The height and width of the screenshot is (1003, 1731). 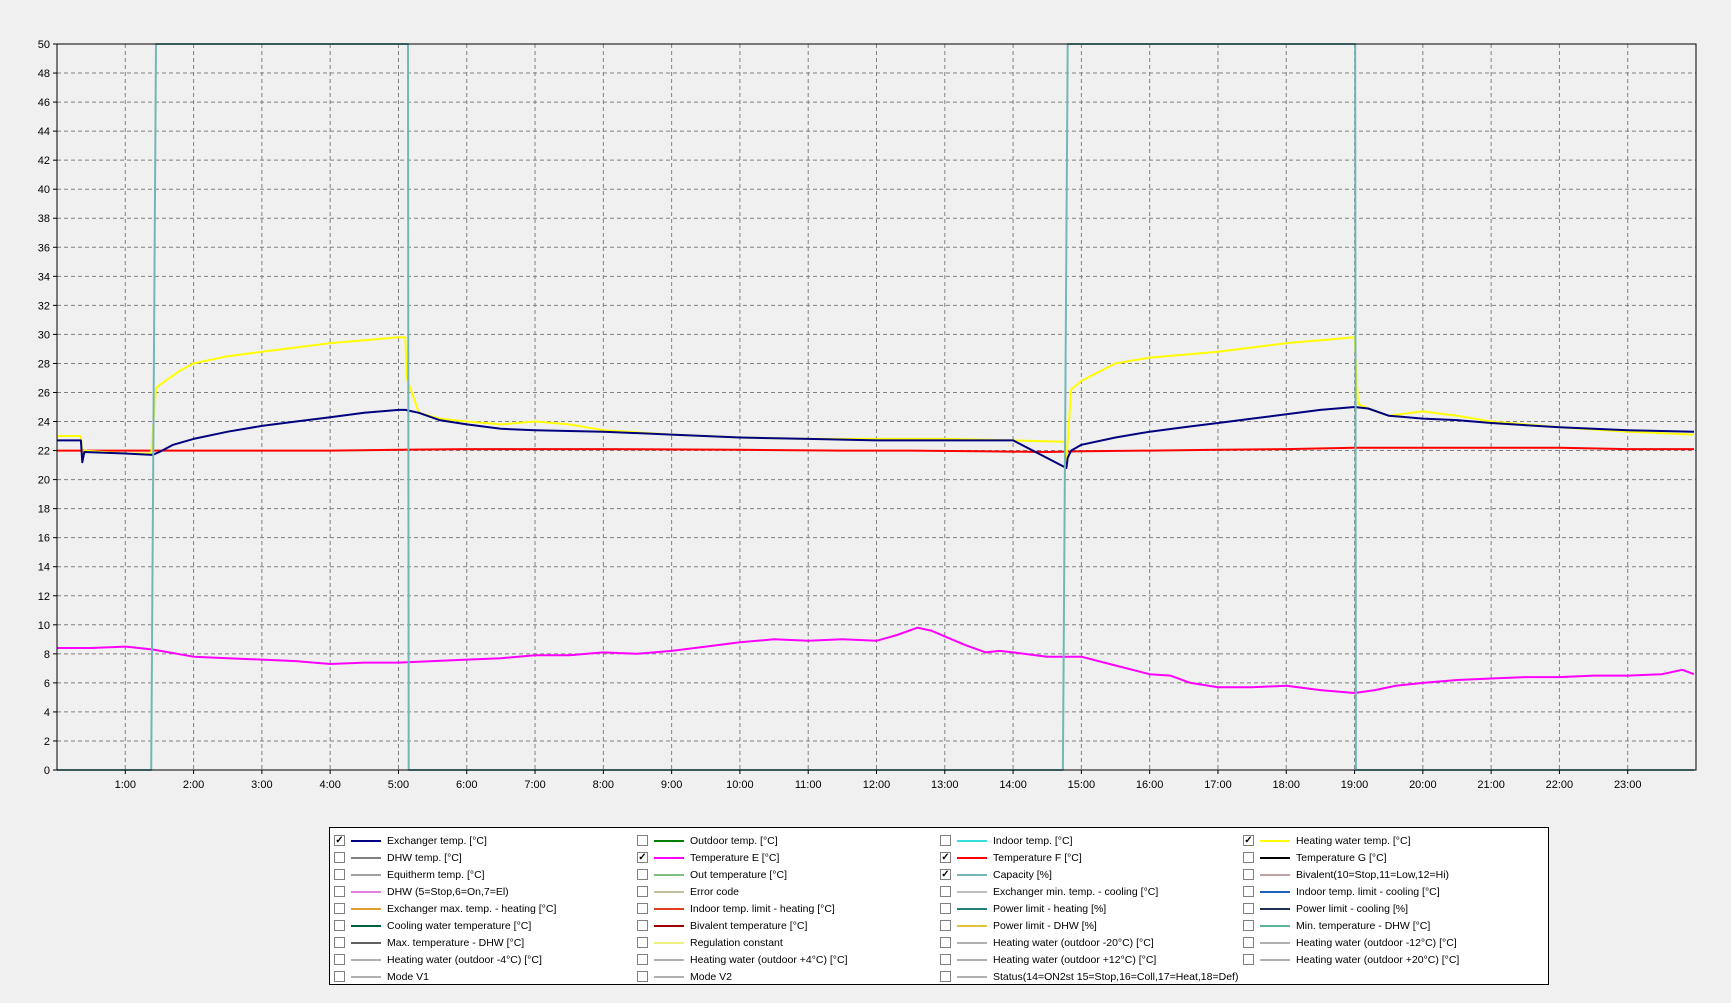 I want to click on legend-item: Min. temperature - DHW [°C], so click(x=1394, y=925).